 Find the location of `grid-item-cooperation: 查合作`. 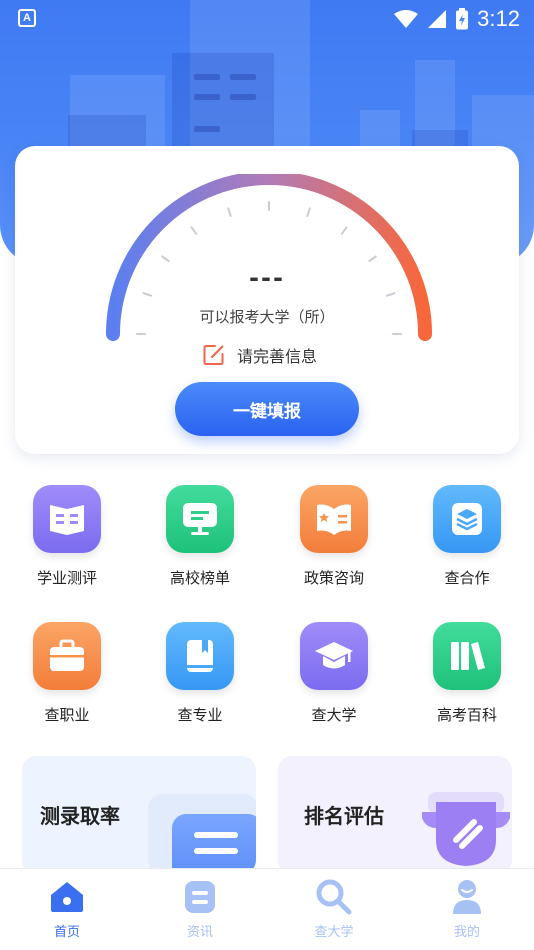

grid-item-cooperation: 查合作 is located at coordinates (467, 536).